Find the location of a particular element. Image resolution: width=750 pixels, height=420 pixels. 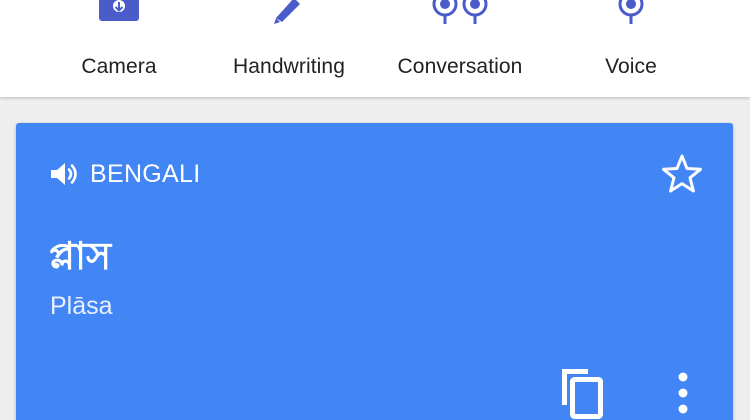

more-vert-icon is located at coordinates (683, 394).